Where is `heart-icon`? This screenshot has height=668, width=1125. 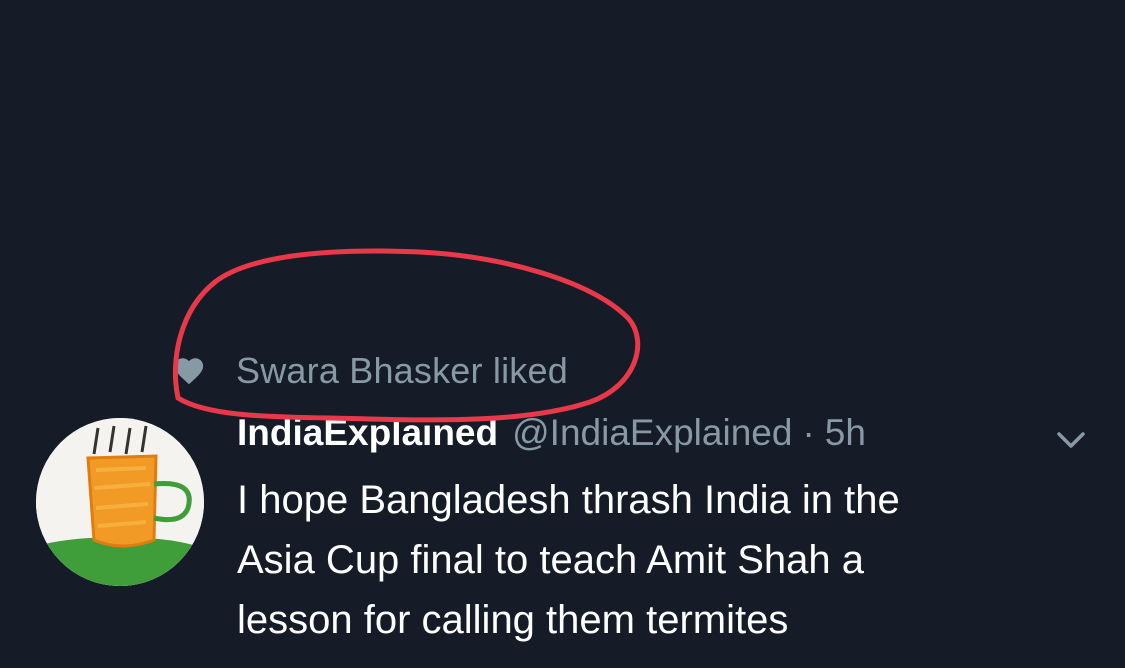
heart-icon is located at coordinates (189, 371).